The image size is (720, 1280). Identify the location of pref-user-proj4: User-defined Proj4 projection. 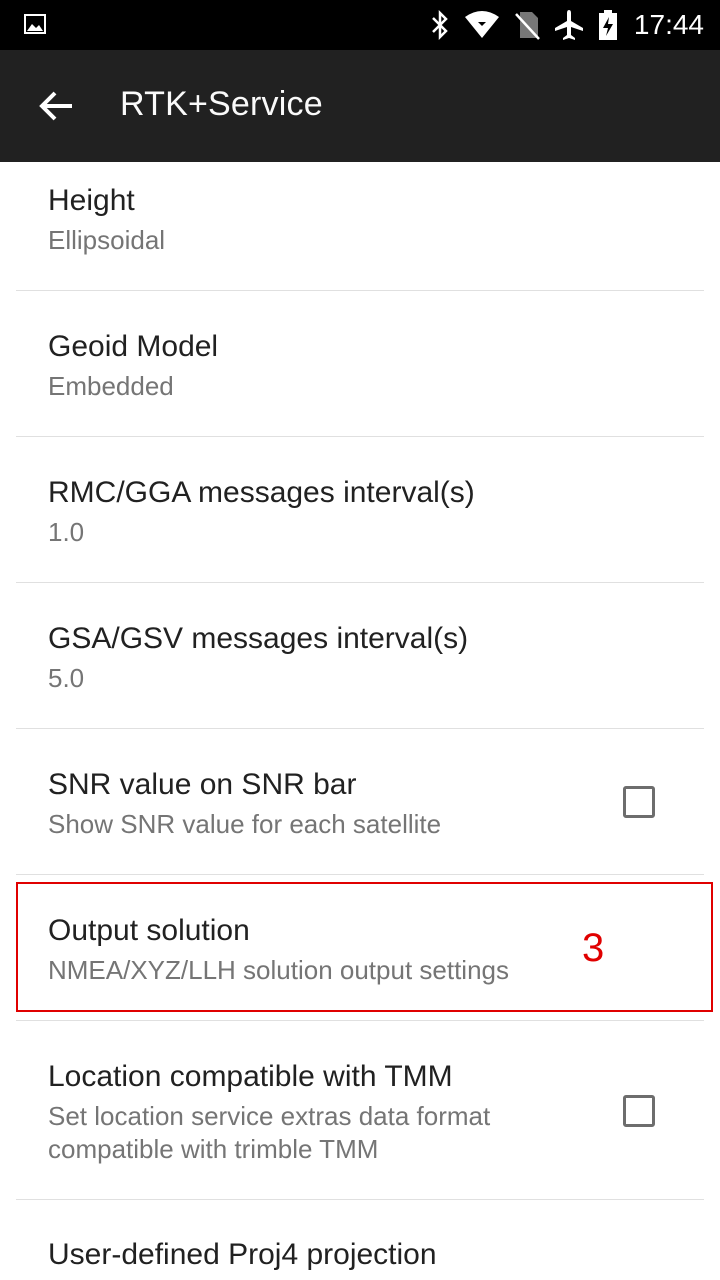
(360, 1240).